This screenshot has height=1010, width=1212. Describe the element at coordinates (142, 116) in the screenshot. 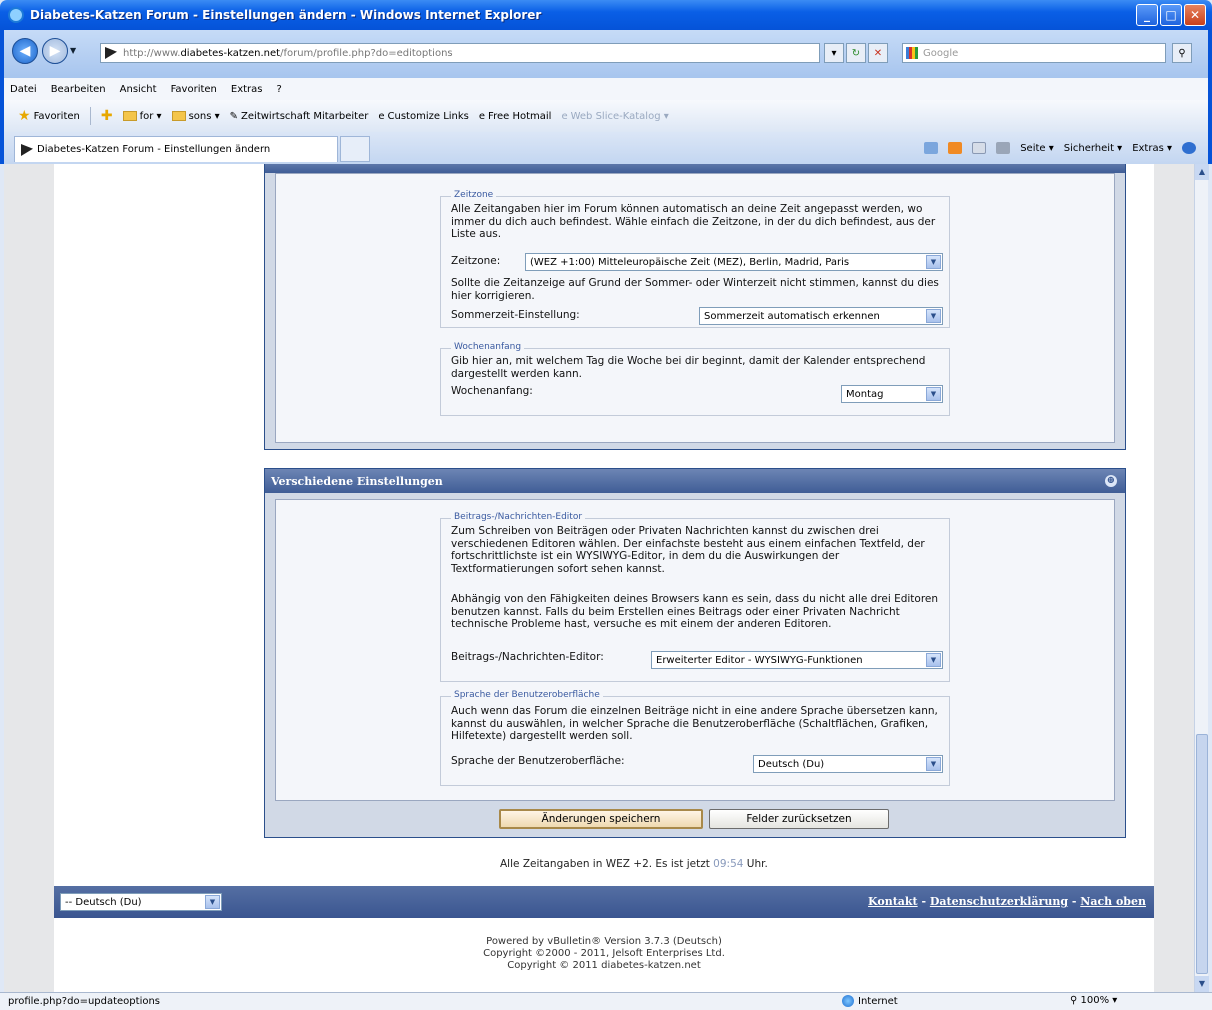

I see `favorite-for: for ▾` at that location.